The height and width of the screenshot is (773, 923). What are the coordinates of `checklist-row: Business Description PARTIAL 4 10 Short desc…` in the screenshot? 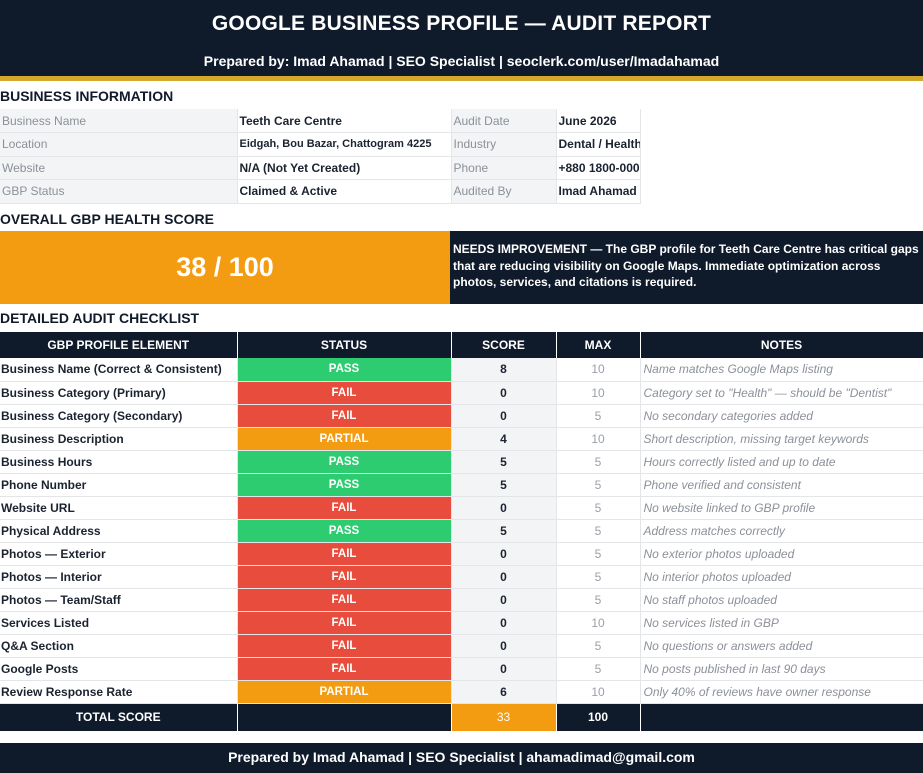 It's located at (461, 439).